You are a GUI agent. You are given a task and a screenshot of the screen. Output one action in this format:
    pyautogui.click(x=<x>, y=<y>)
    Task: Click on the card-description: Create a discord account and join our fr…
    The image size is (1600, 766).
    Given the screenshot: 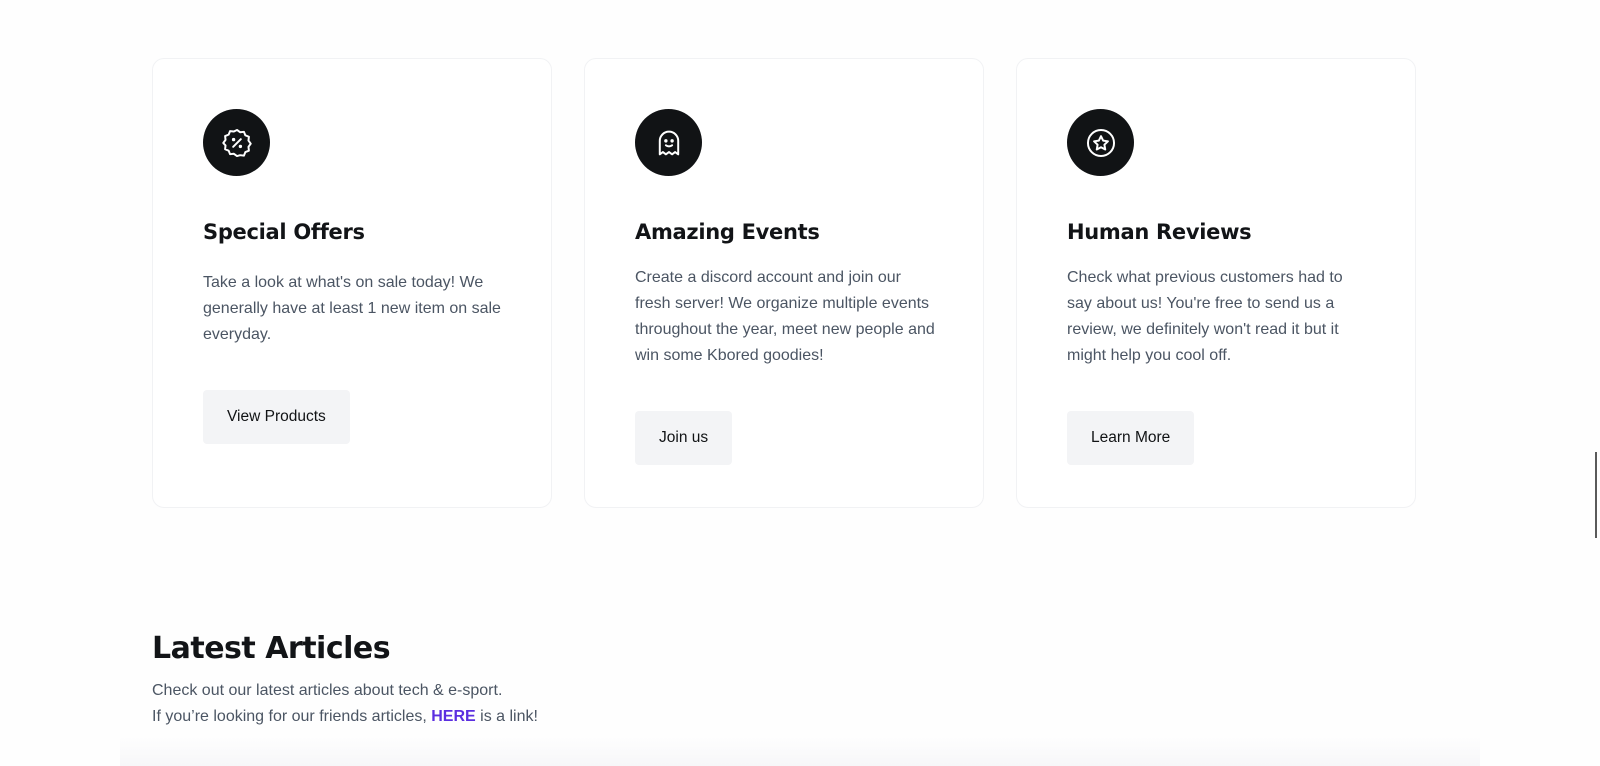 What is the action you would take?
    pyautogui.click(x=785, y=317)
    